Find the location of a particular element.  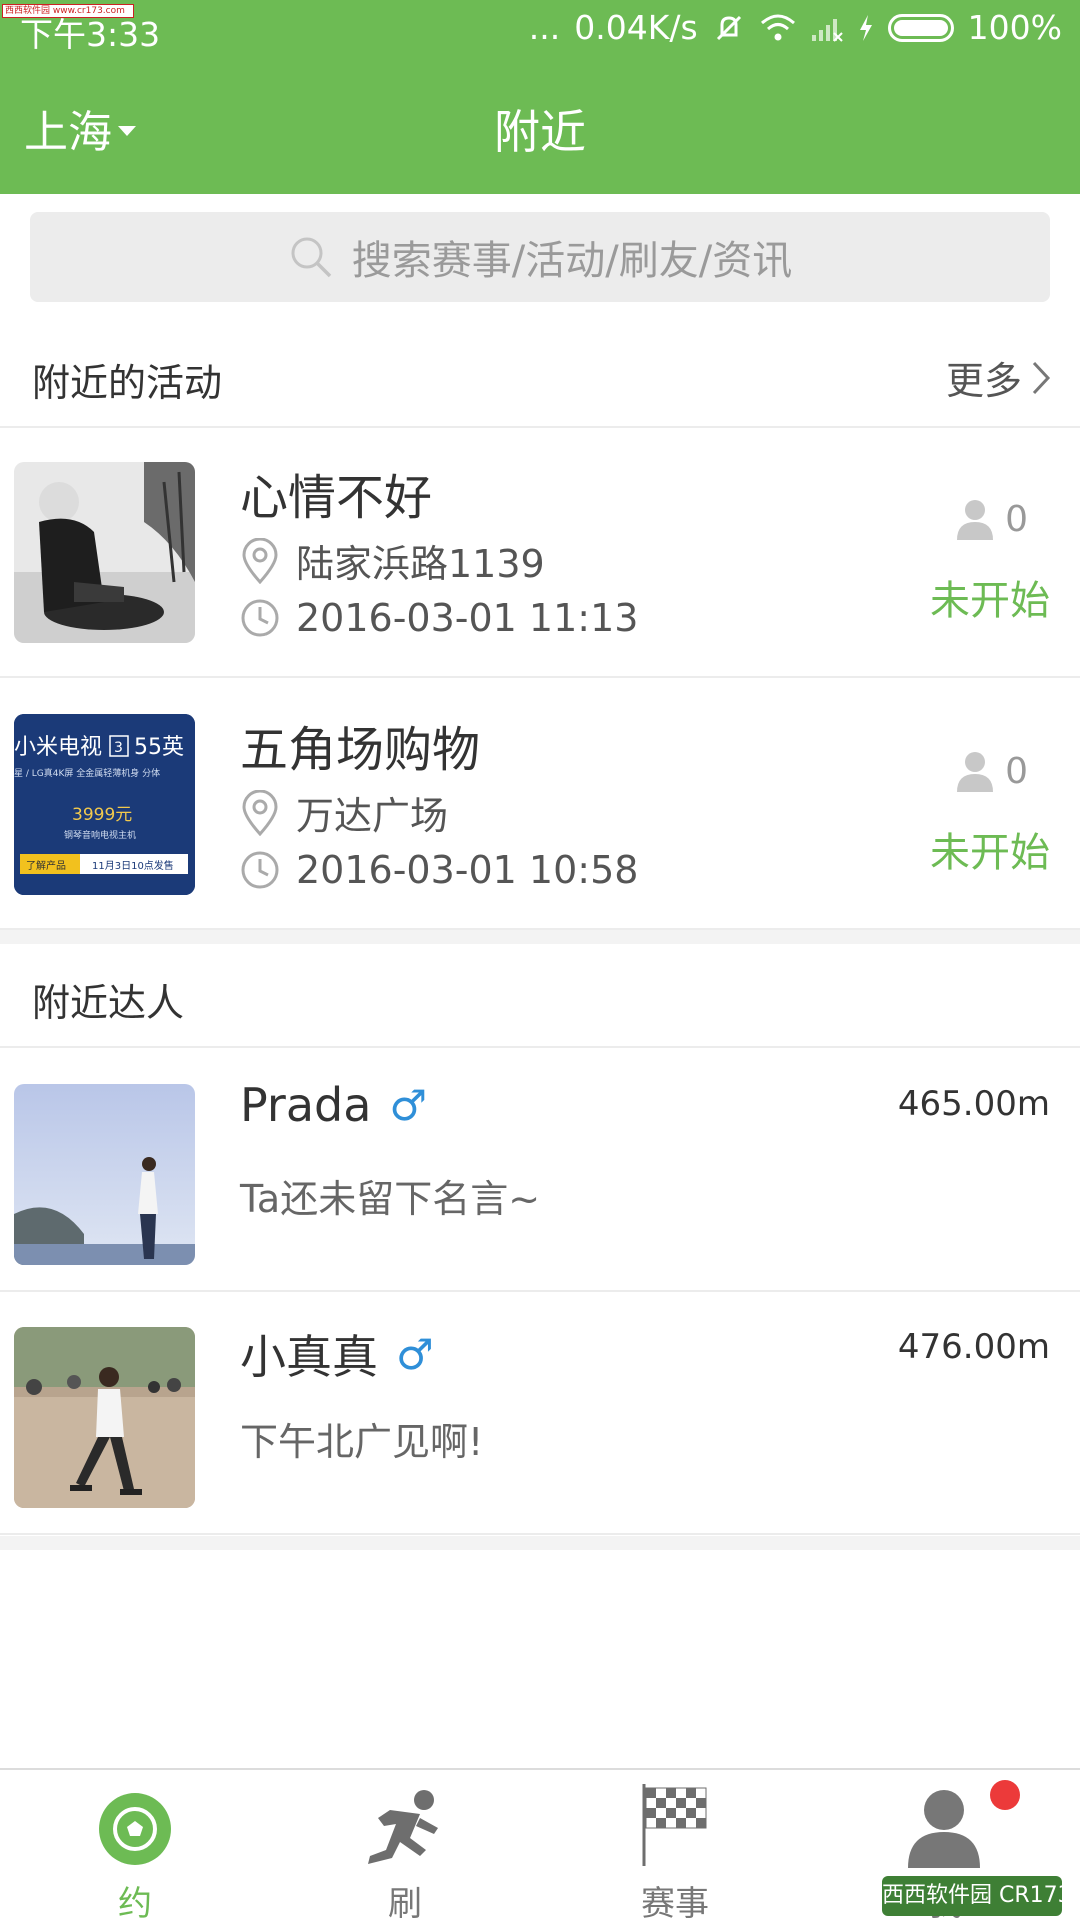

user-name: Prada ♂ is located at coordinates (333, 1105).